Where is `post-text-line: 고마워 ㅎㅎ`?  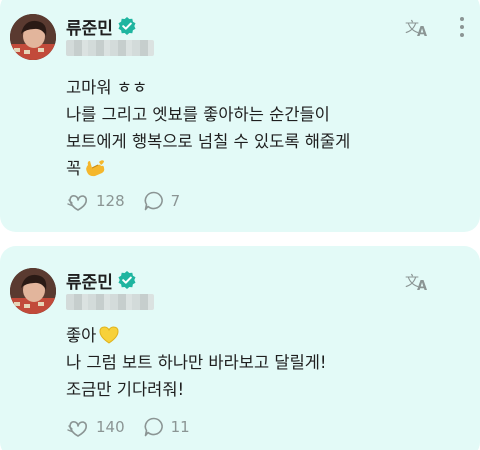
post-text-line: 고마워 ㅎㅎ is located at coordinates (107, 87).